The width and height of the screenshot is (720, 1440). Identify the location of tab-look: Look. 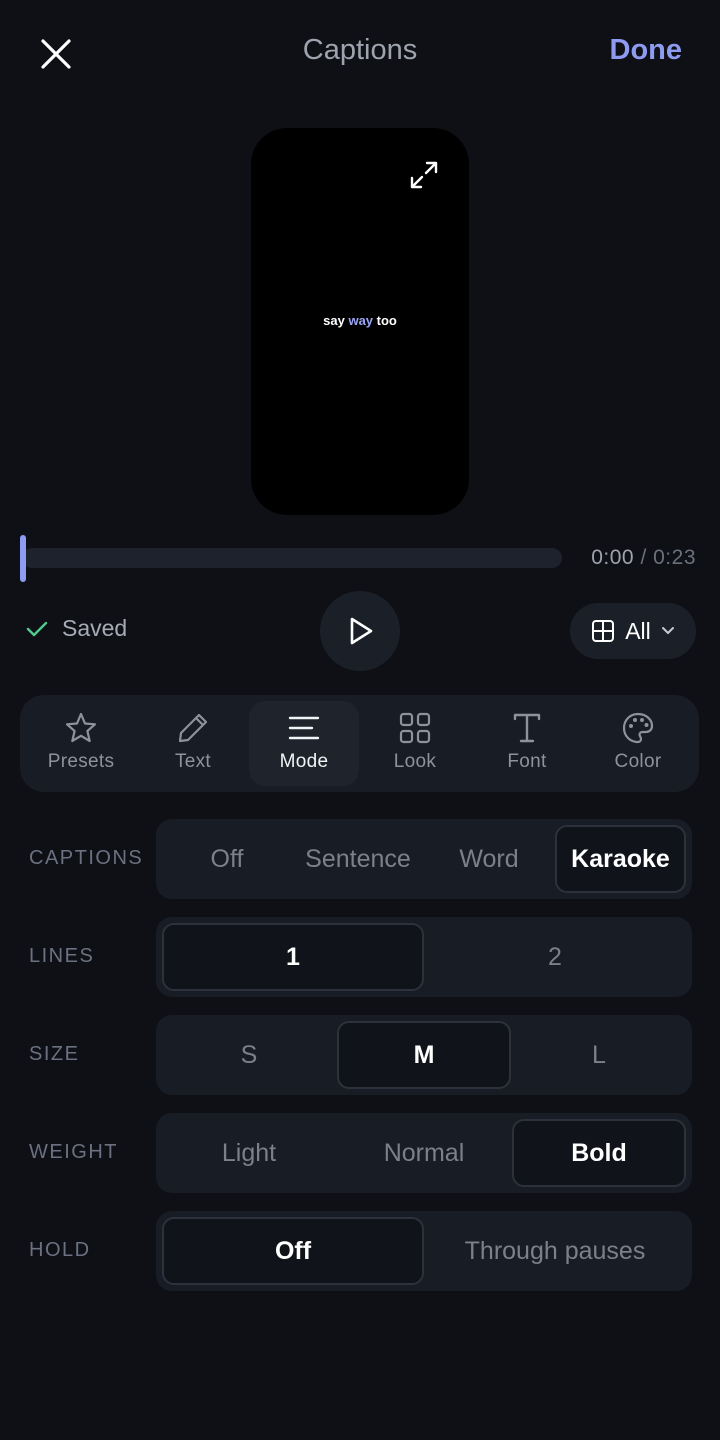
(415, 743).